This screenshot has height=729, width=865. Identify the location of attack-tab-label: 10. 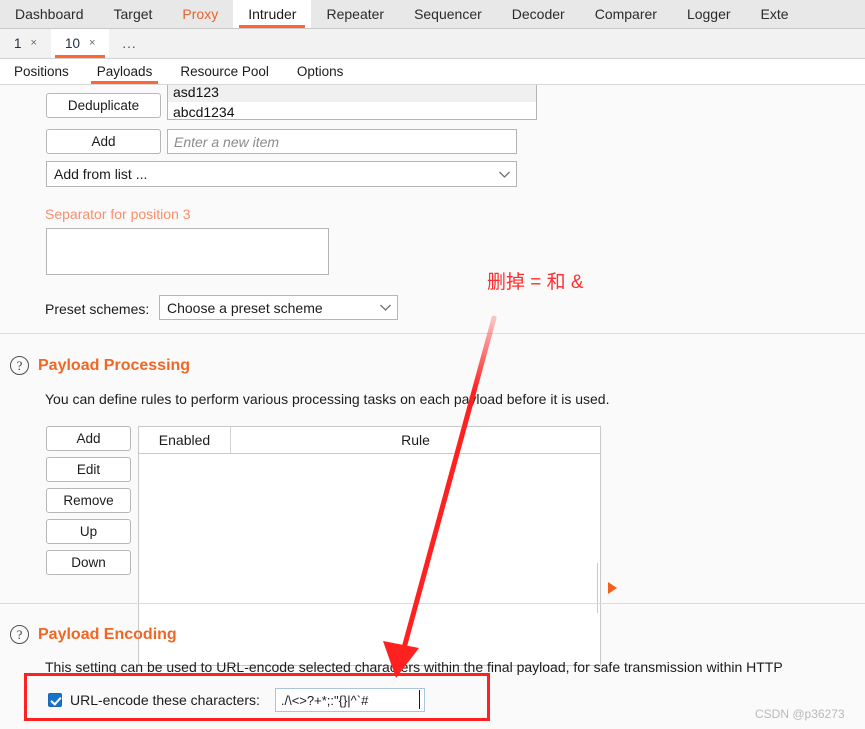
(72, 43).